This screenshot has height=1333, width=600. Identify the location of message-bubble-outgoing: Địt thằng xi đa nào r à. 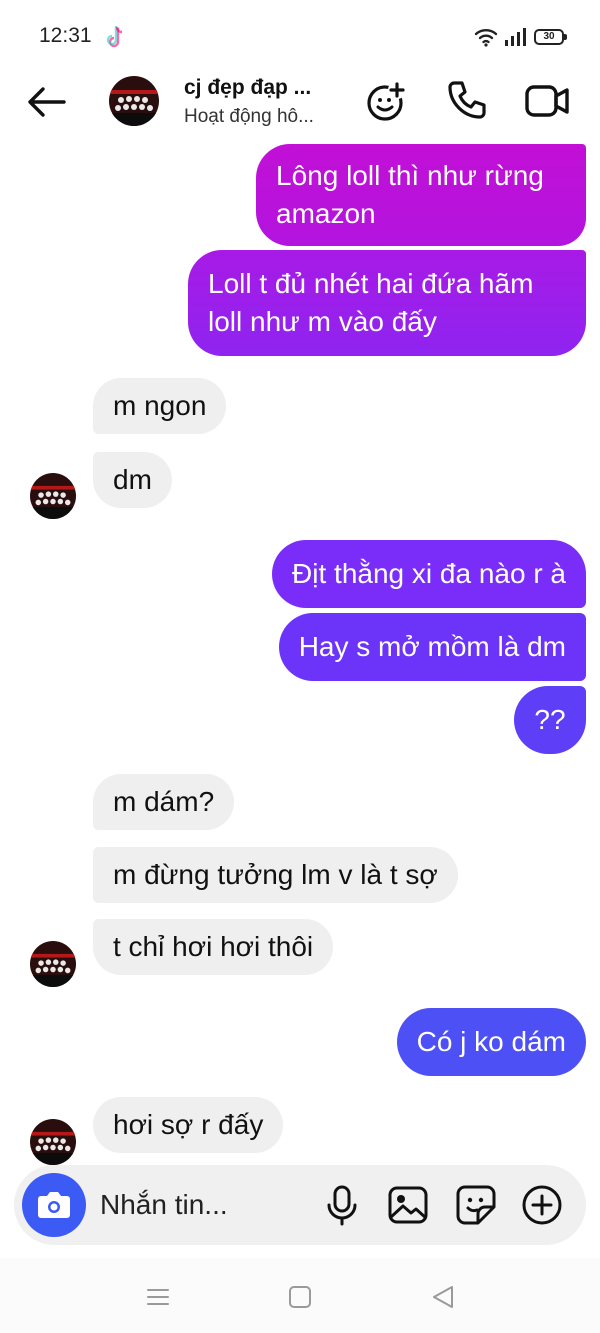
(429, 574).